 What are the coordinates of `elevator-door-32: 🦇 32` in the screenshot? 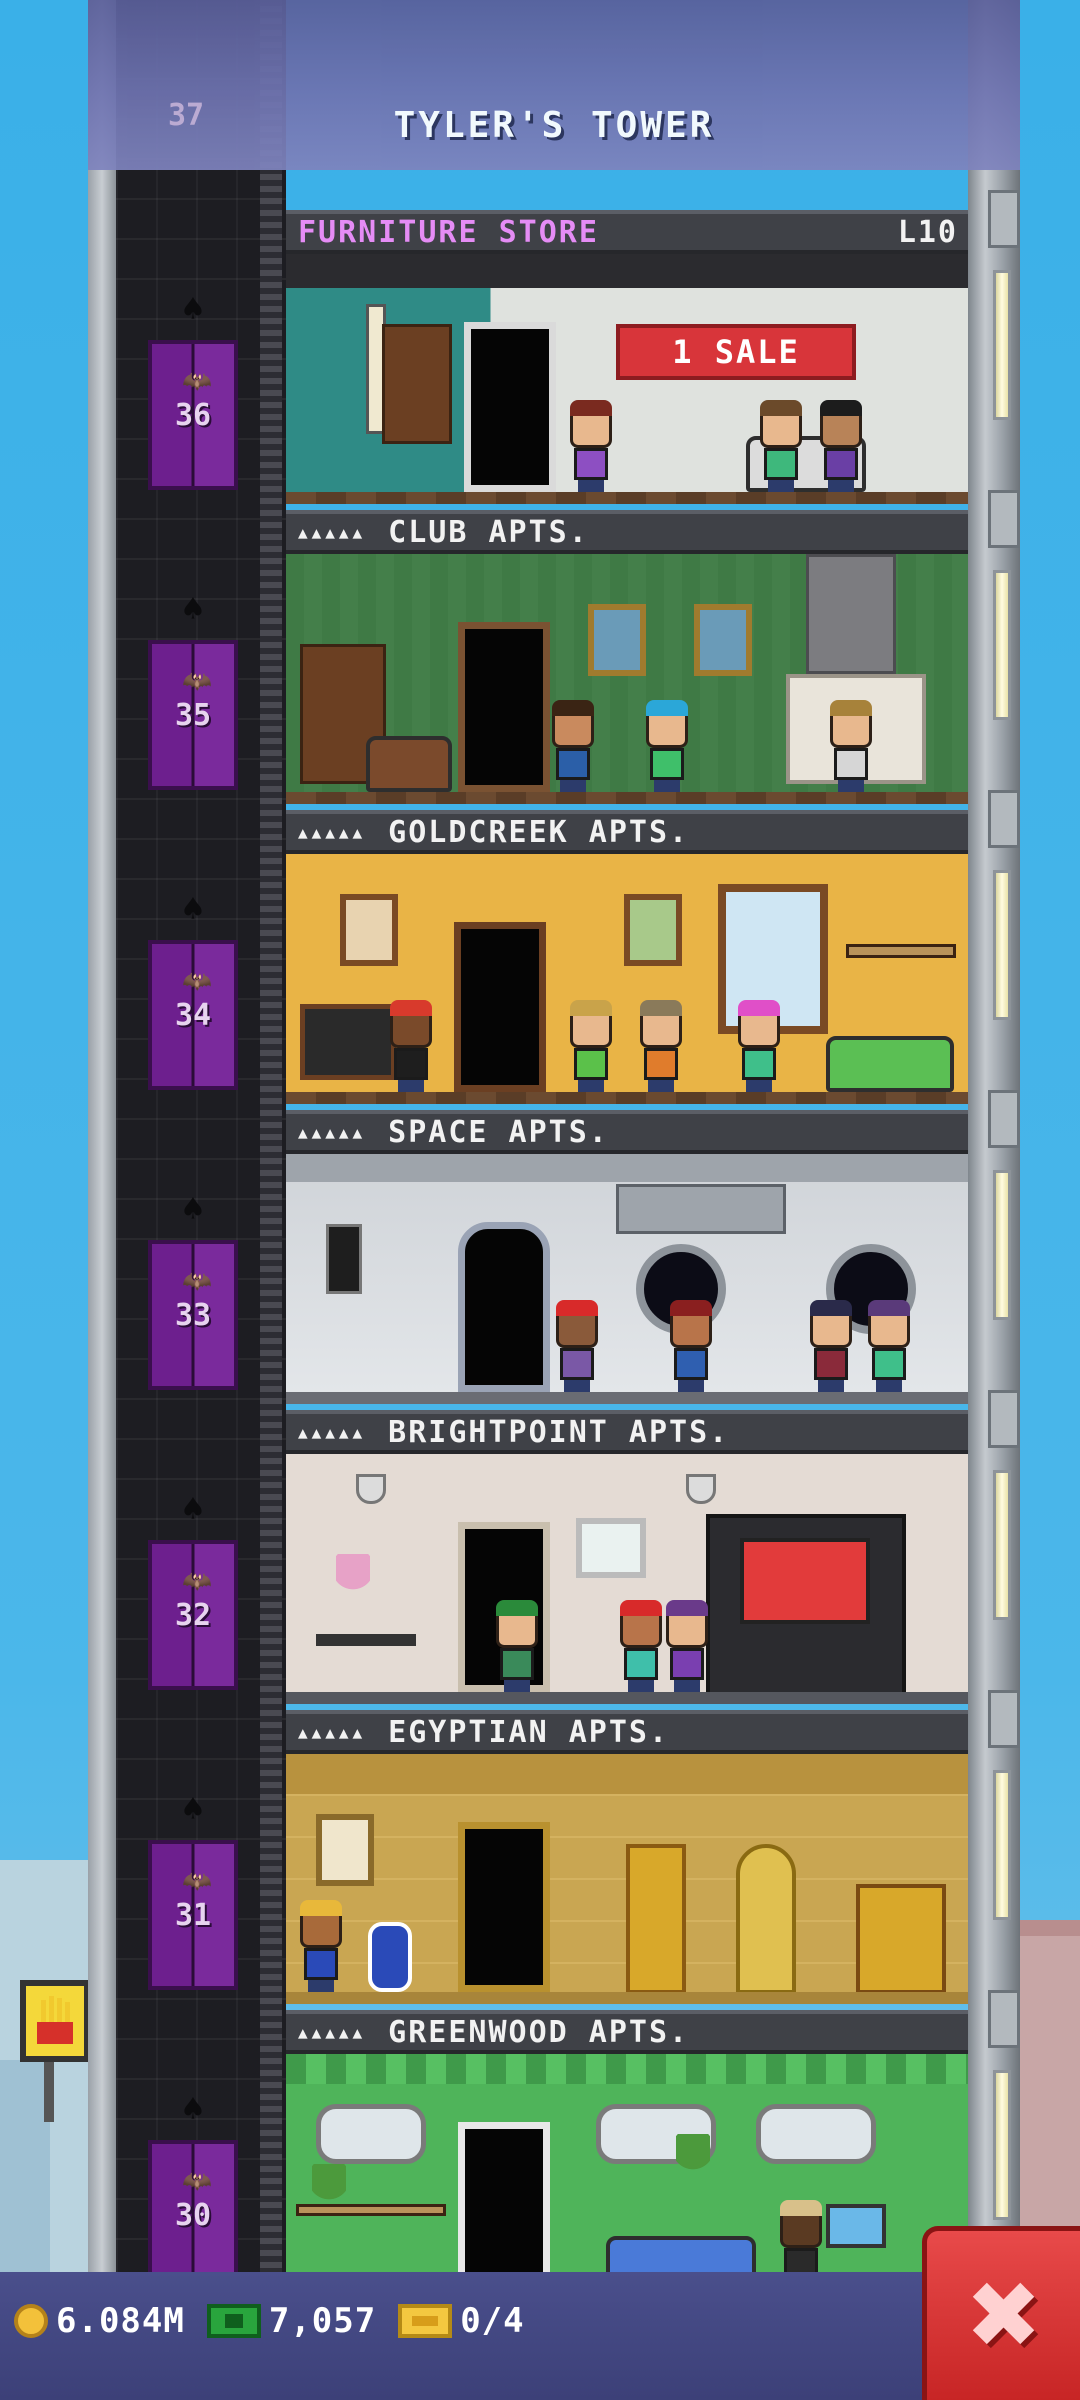 It's located at (193, 1615).